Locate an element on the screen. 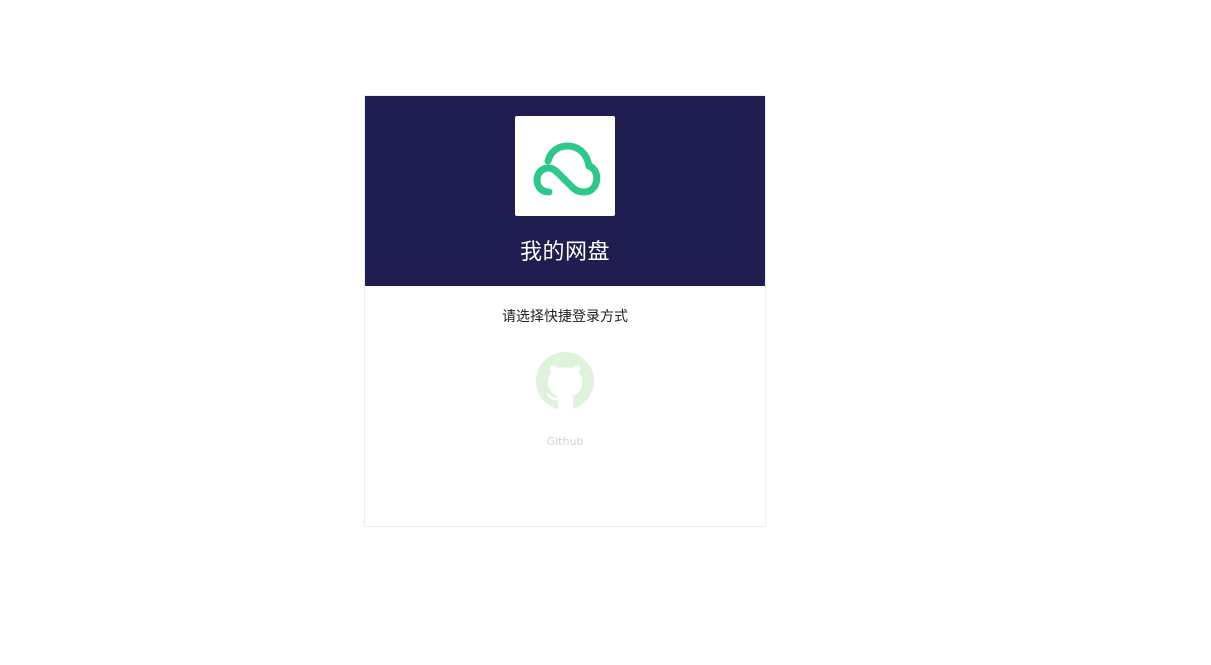  app-title: 我的网盘 is located at coordinates (564, 252).